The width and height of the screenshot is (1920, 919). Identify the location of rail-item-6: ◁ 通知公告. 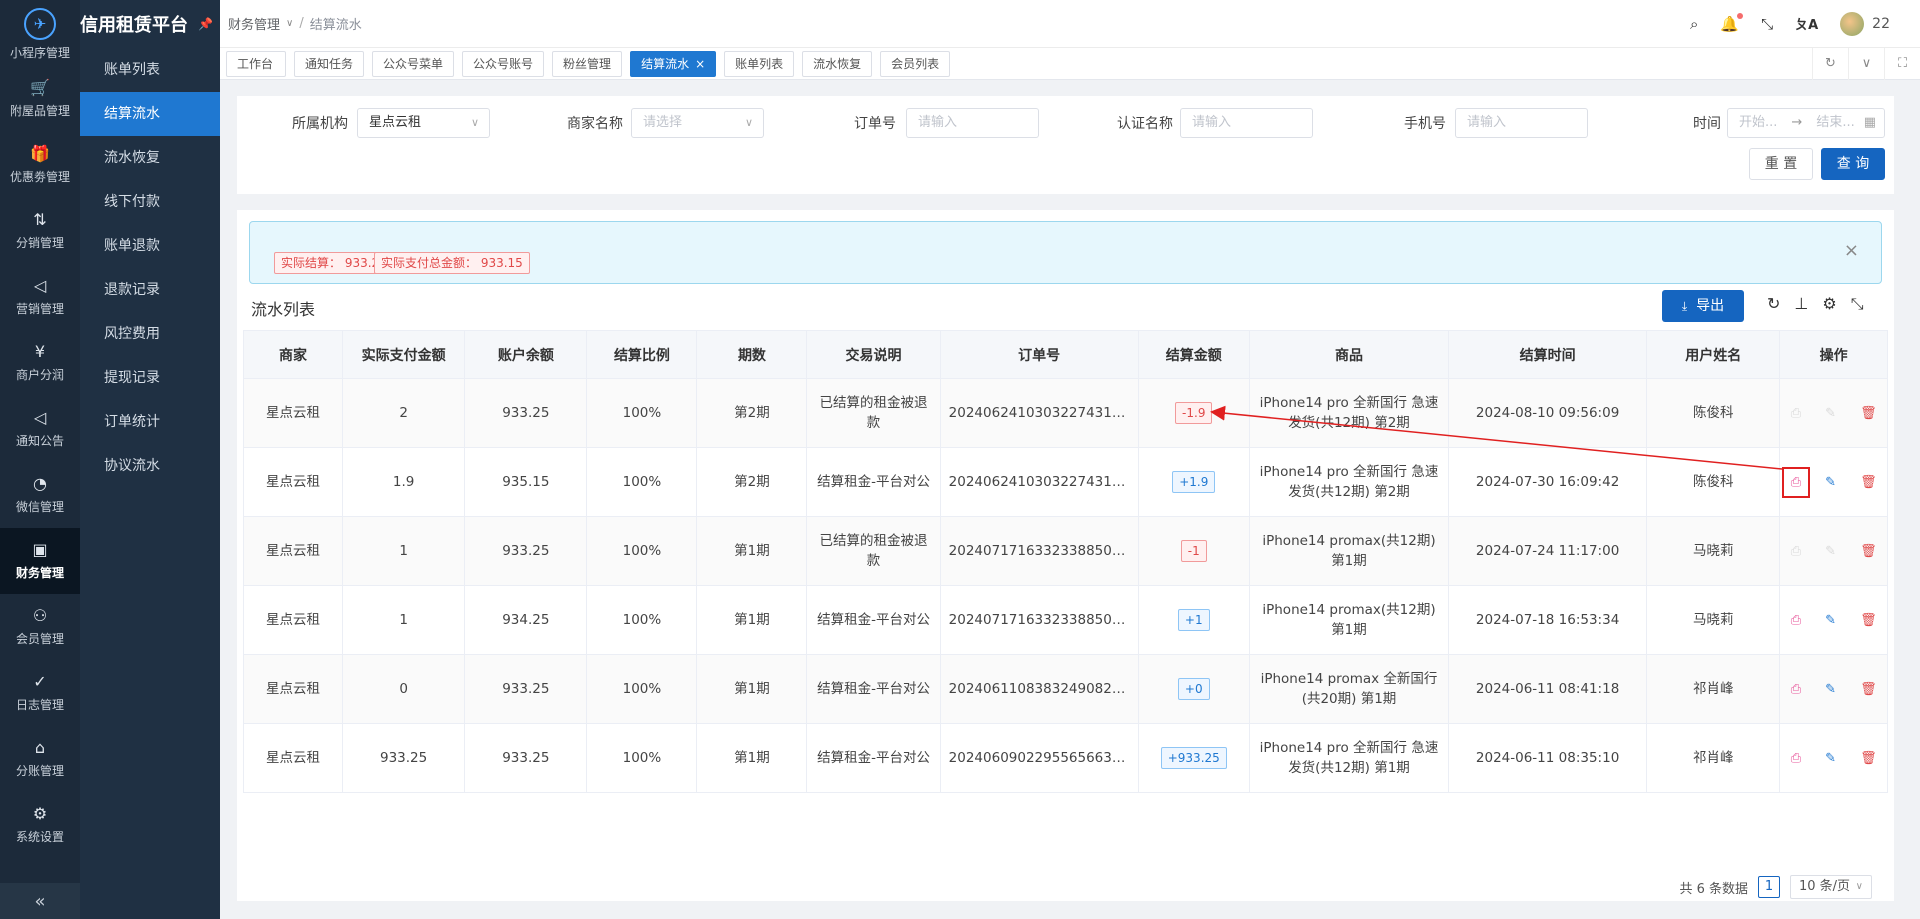
(40, 429).